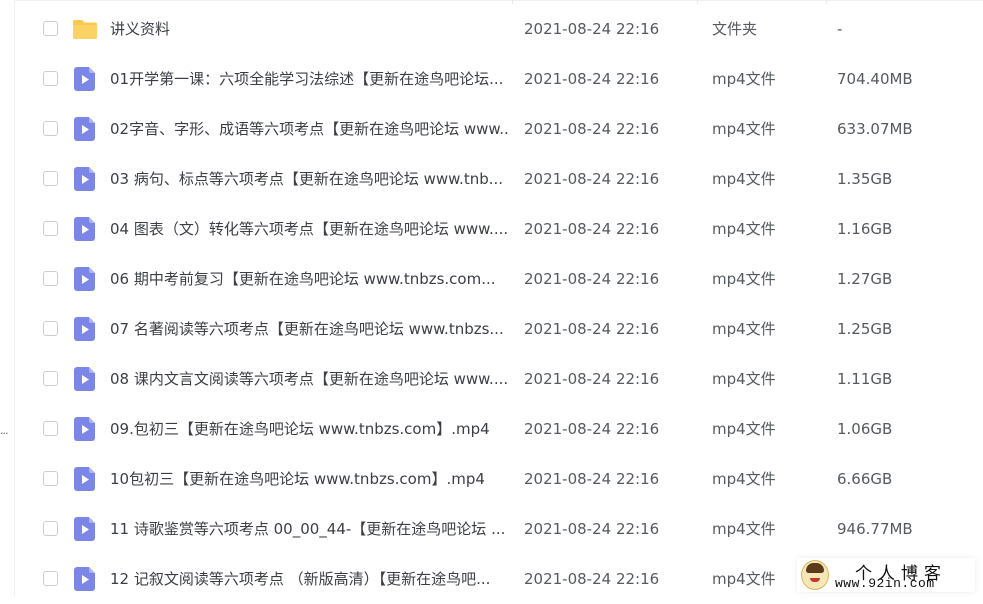  Describe the element at coordinates (875, 129) in the screenshot. I see `file-size: 633.07MB` at that location.